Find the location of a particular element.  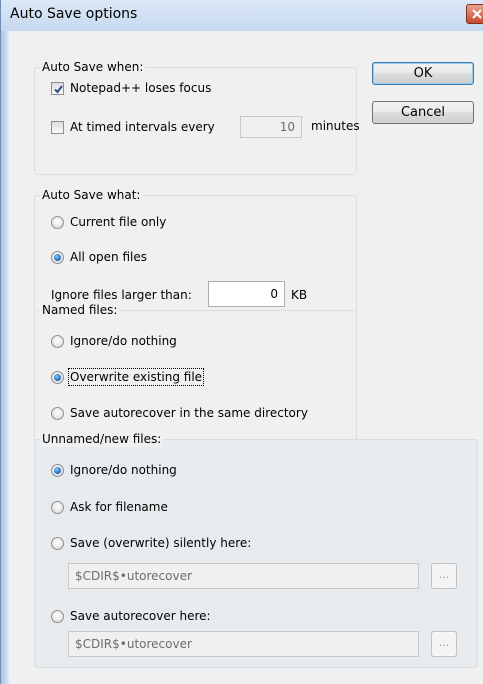

unnamed-ignore-label: Ignore/do nothing is located at coordinates (123, 470).